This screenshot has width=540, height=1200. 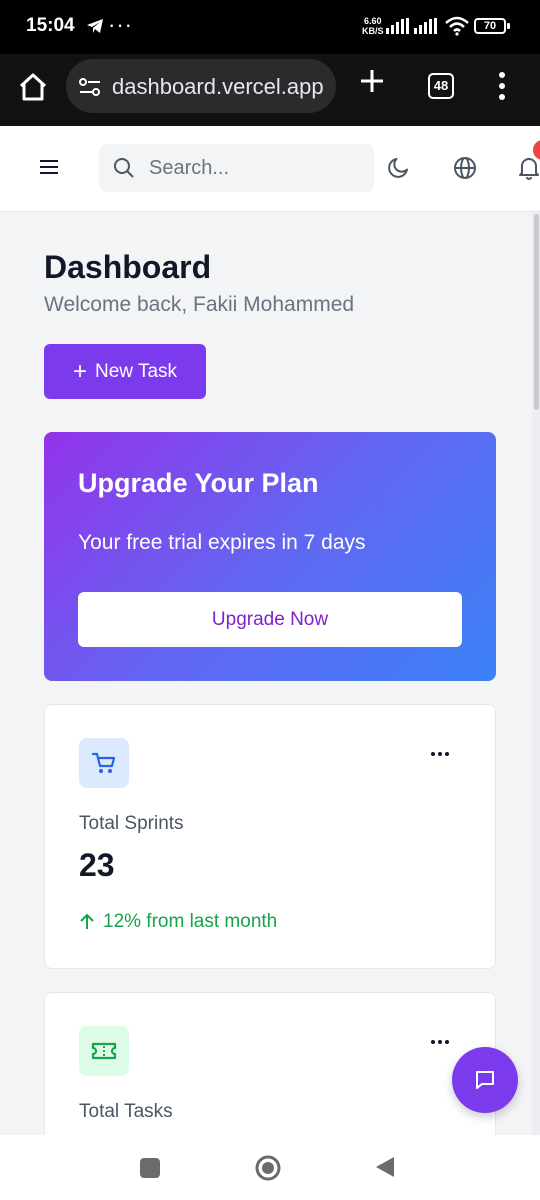 I want to click on welcome-message: Welcome back, Fakii Mohammed, so click(x=199, y=304).